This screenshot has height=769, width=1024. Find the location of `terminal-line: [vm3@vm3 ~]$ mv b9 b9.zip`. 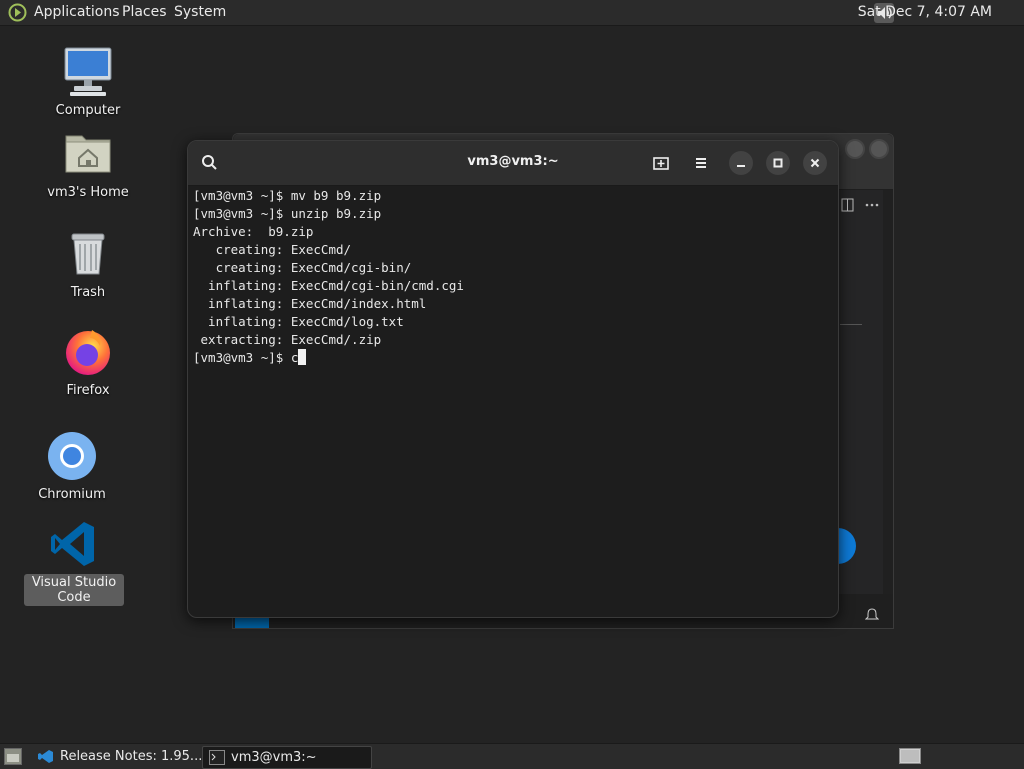

terminal-line: [vm3@vm3 ~]$ mv b9 b9.zip is located at coordinates (287, 195).